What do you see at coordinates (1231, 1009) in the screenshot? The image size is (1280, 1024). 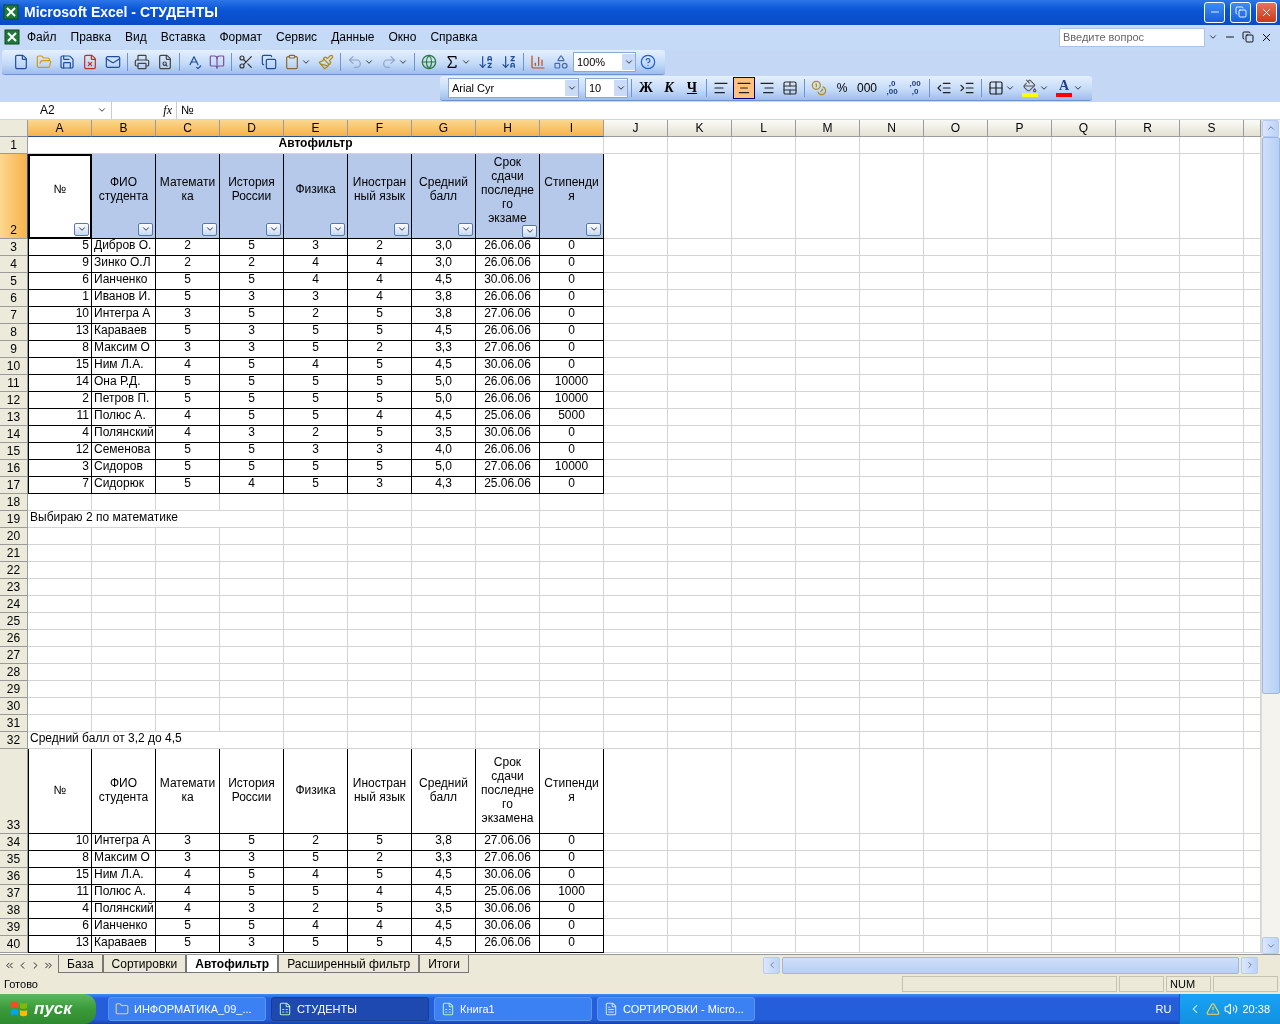 I see `volume-icon` at bounding box center [1231, 1009].